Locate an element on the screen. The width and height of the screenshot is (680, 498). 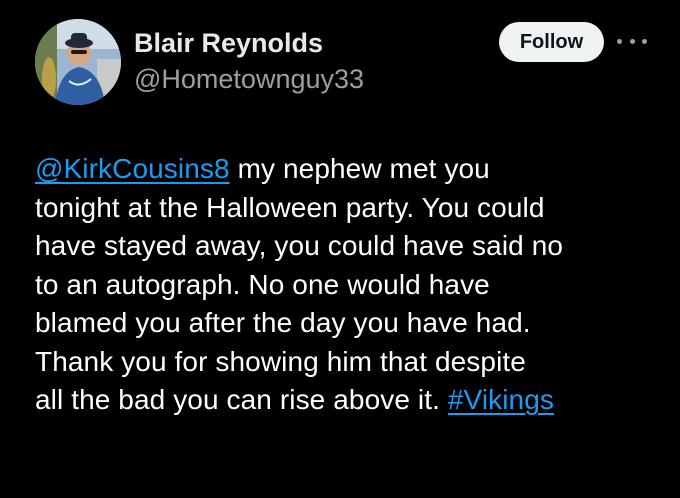
tweet-line: @KirkCousins8 my nephew met you is located at coordinates (345, 169).